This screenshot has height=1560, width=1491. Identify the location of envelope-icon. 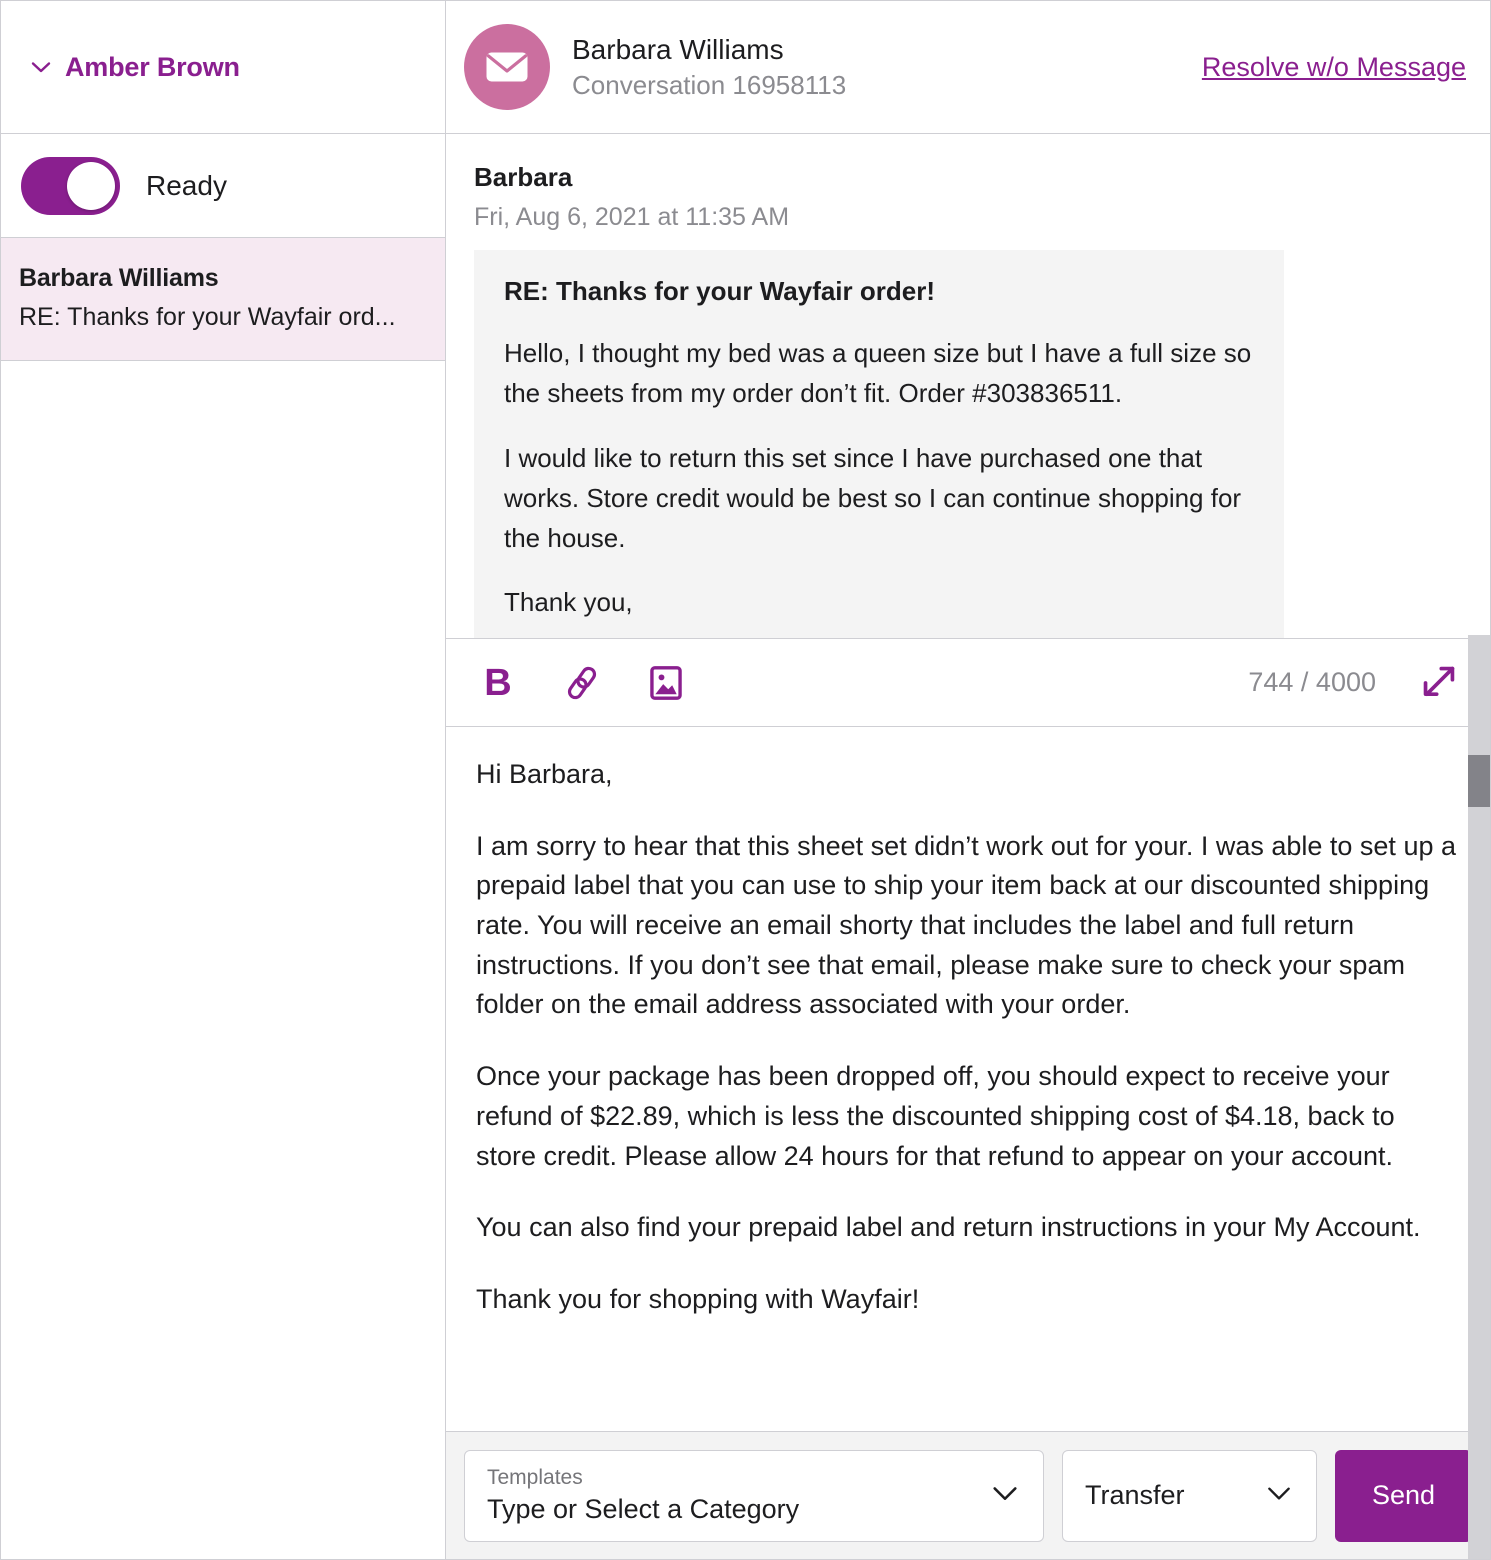
(507, 67).